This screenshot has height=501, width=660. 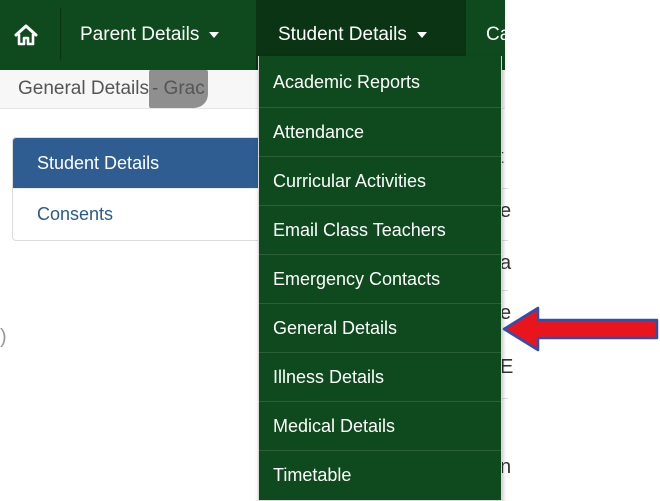 What do you see at coordinates (507, 367) in the screenshot?
I see `background-text-fragment: E` at bounding box center [507, 367].